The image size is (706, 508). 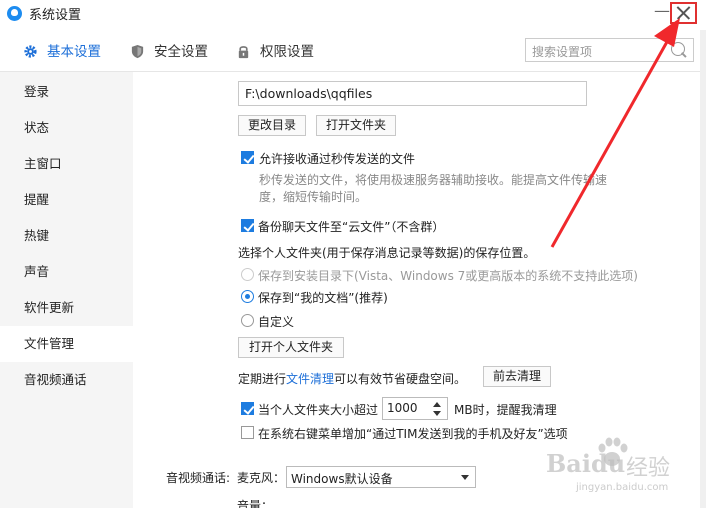 I want to click on minimize-button: —, so click(x=662, y=13).